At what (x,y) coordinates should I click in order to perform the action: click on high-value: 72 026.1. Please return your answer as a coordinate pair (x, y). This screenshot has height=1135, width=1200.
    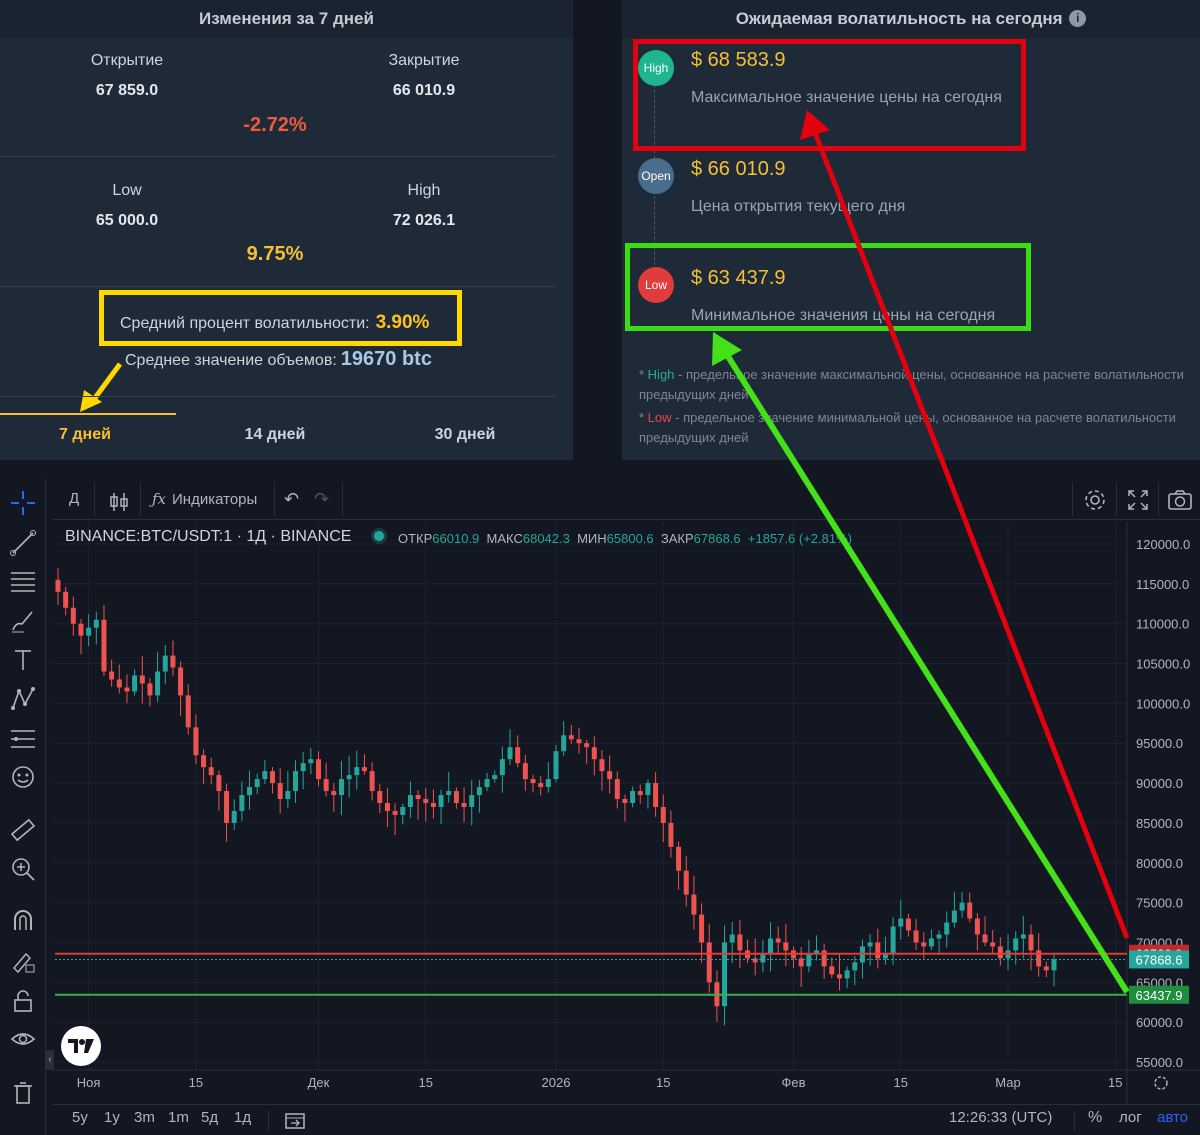
    Looking at the image, I should click on (424, 220).